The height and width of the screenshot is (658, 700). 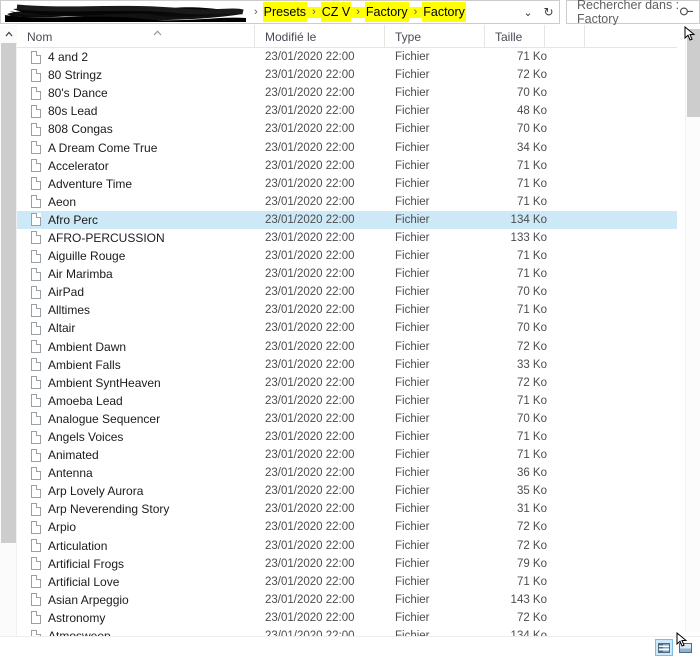 What do you see at coordinates (347, 93) in the screenshot?
I see `table-row: 80's Dance 23/01/2020 22:00 Fichier 70 Ko` at bounding box center [347, 93].